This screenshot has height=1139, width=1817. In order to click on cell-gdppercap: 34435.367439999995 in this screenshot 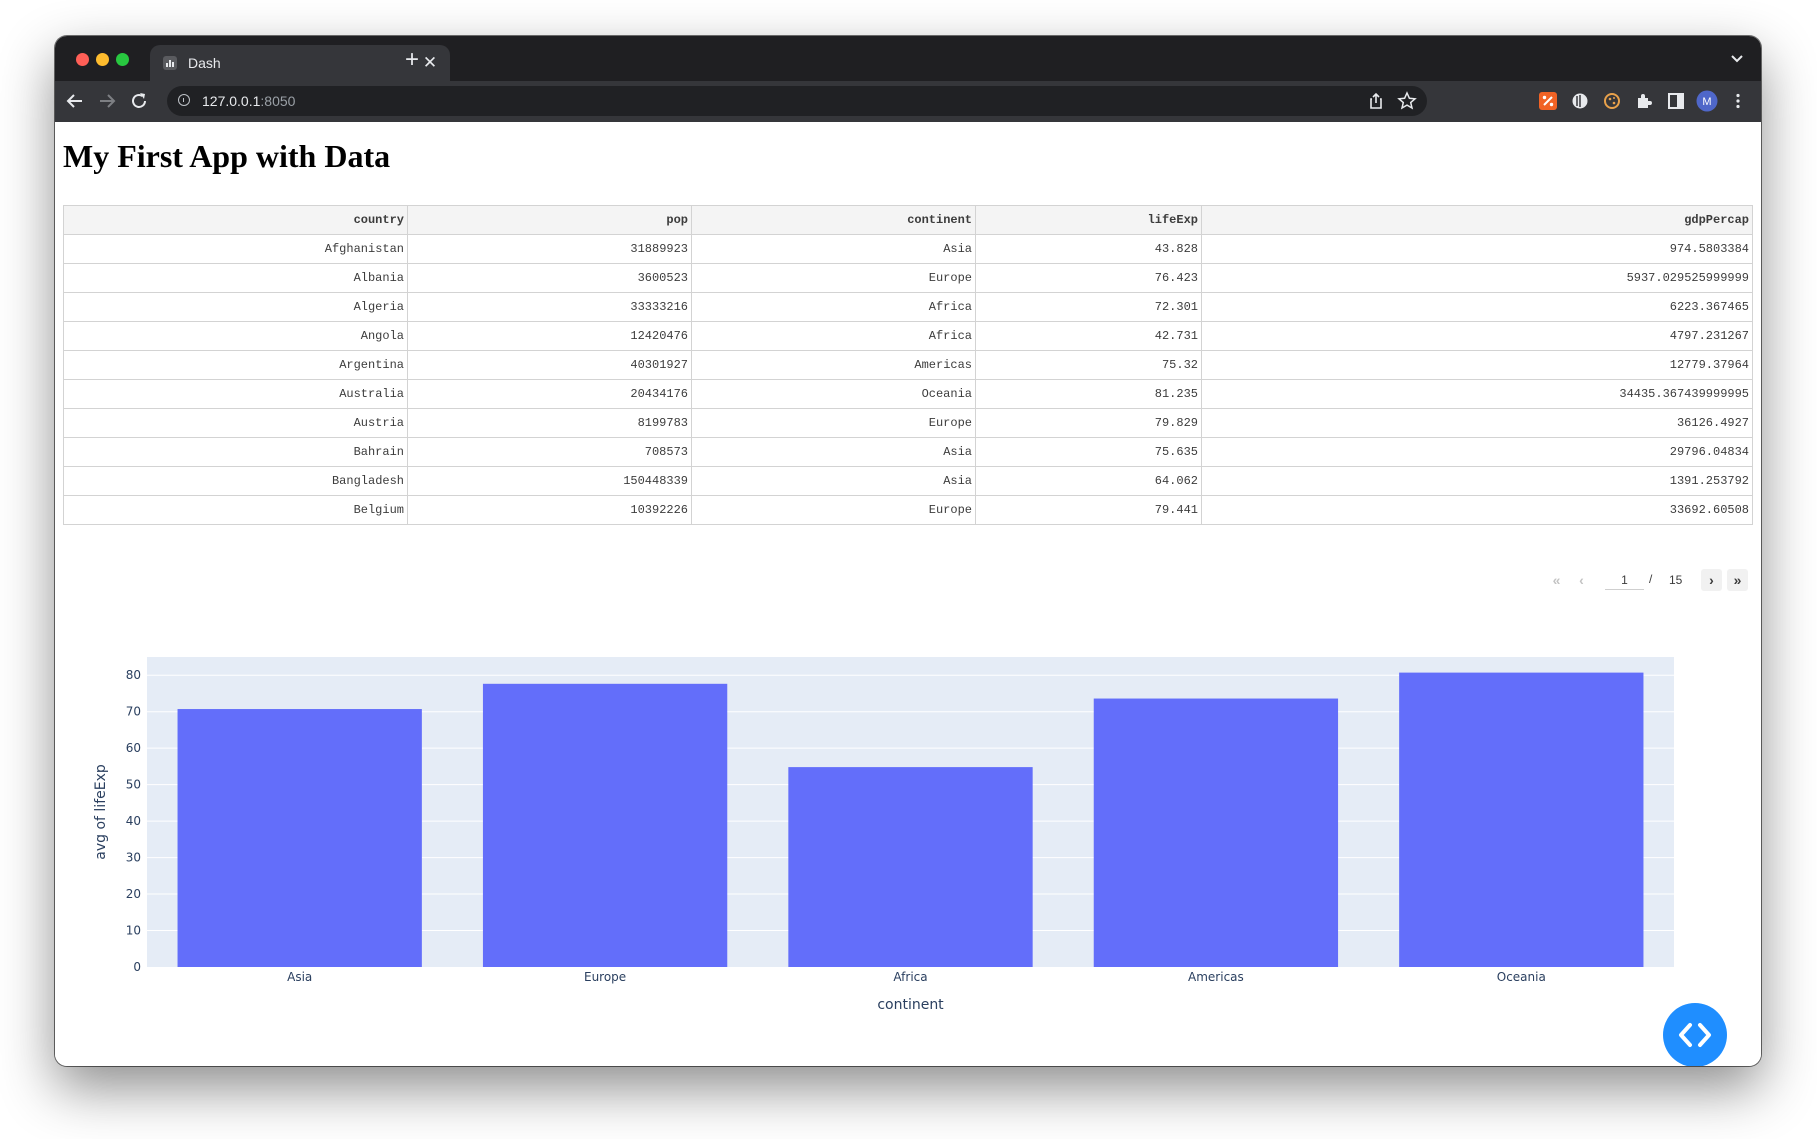, I will do `click(1477, 394)`.